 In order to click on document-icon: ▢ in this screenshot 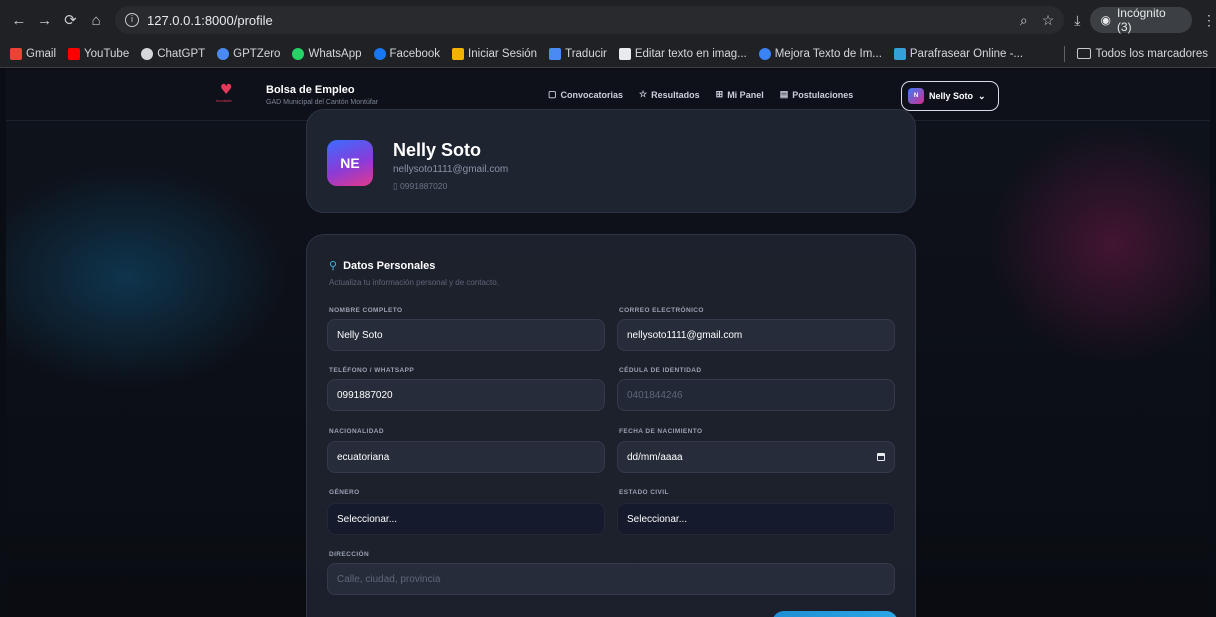, I will do `click(552, 94)`.